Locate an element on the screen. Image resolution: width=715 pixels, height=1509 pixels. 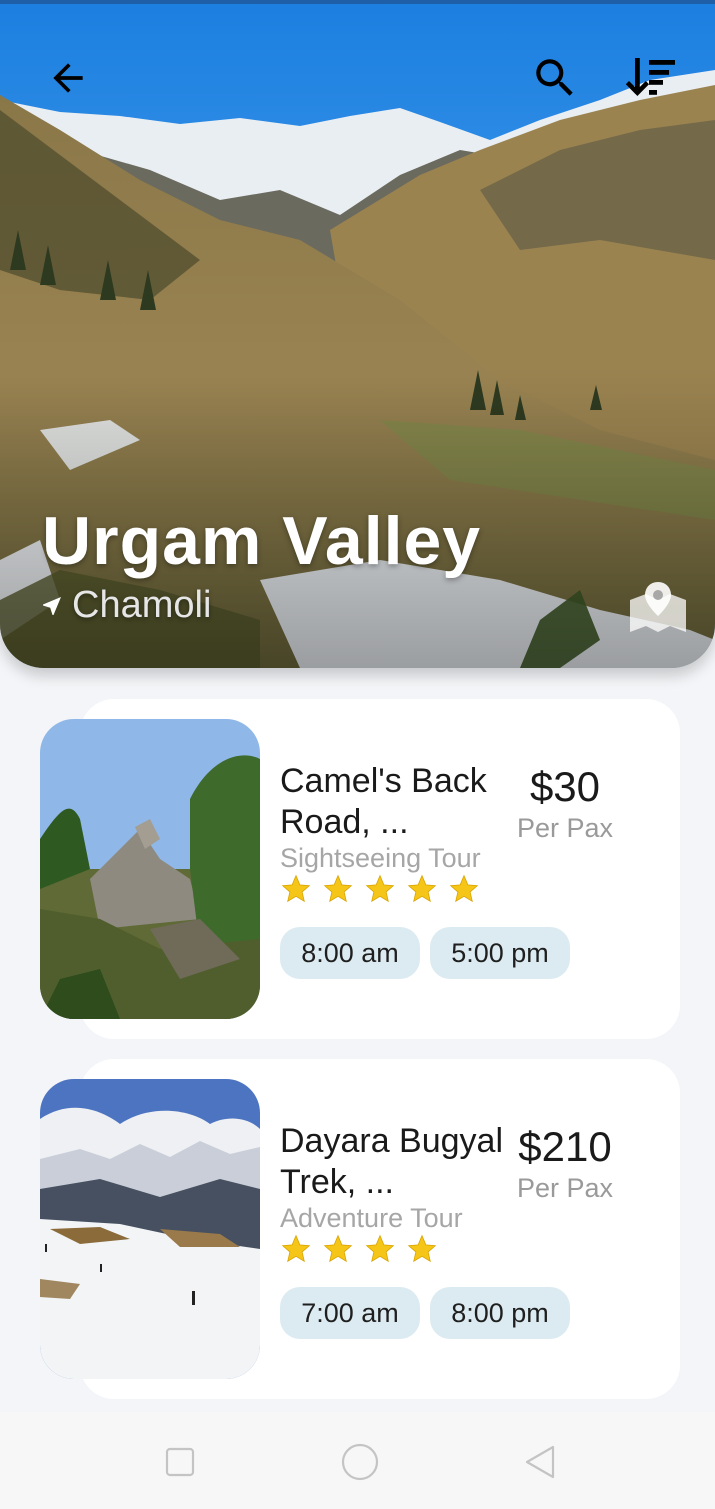
time-slots: 7:00 am 8:00 pm is located at coordinates (425, 1313).